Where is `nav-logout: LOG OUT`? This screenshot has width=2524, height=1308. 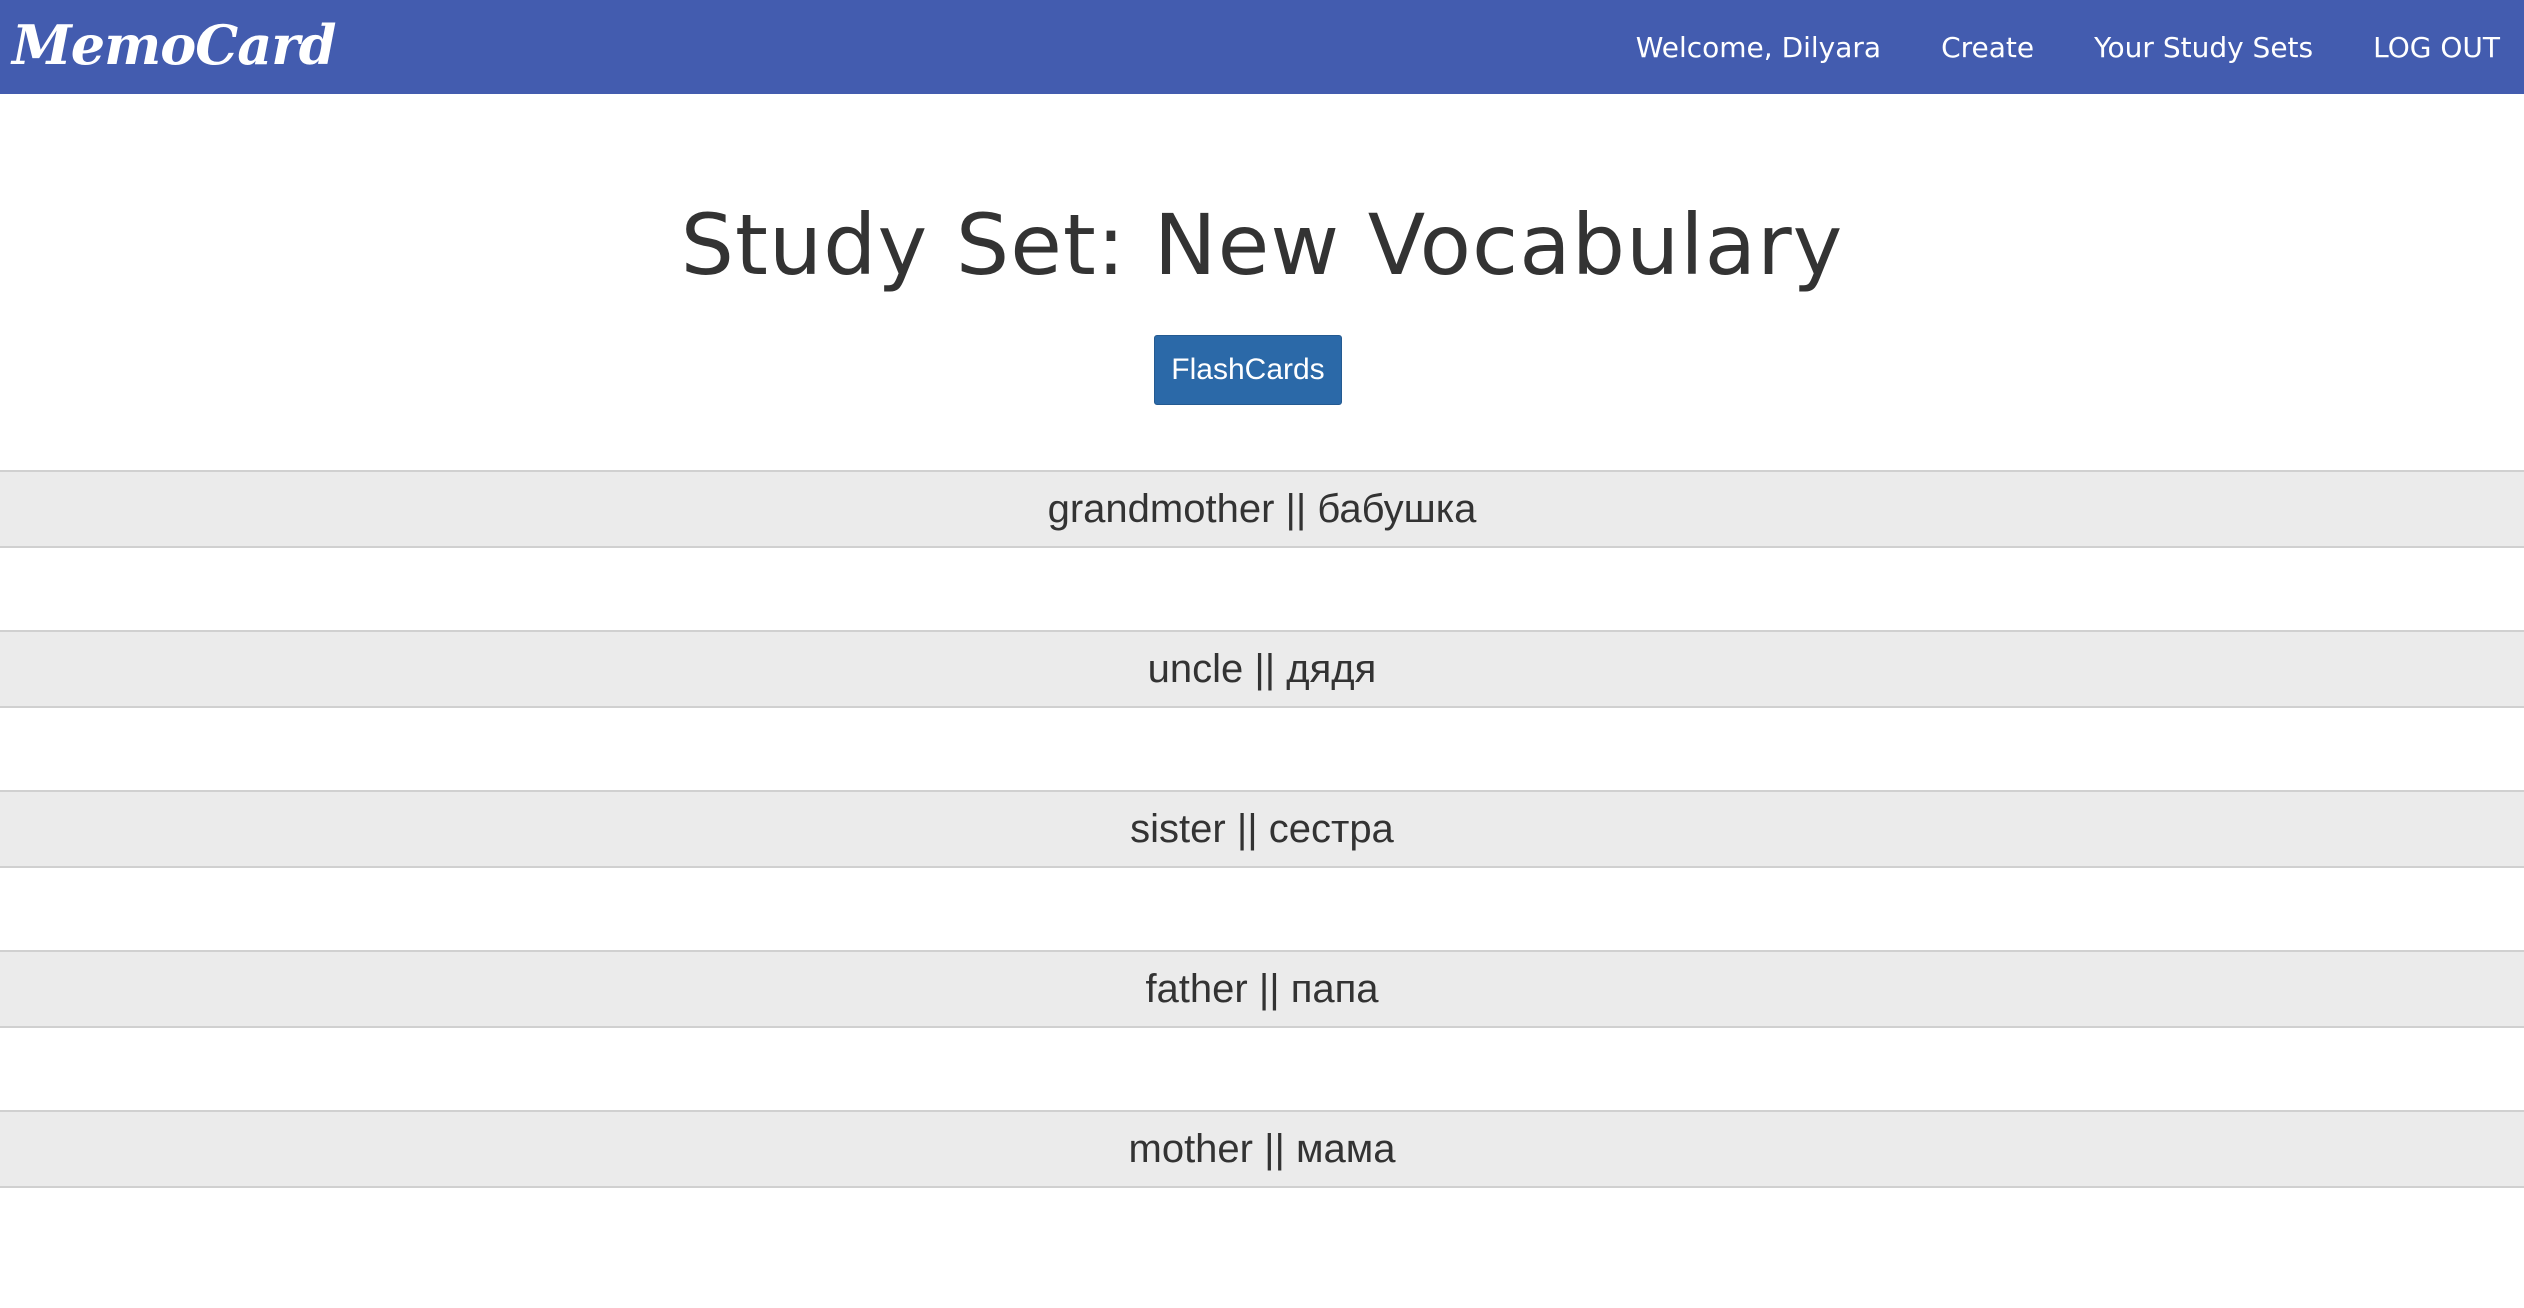 nav-logout: LOG OUT is located at coordinates (2436, 47).